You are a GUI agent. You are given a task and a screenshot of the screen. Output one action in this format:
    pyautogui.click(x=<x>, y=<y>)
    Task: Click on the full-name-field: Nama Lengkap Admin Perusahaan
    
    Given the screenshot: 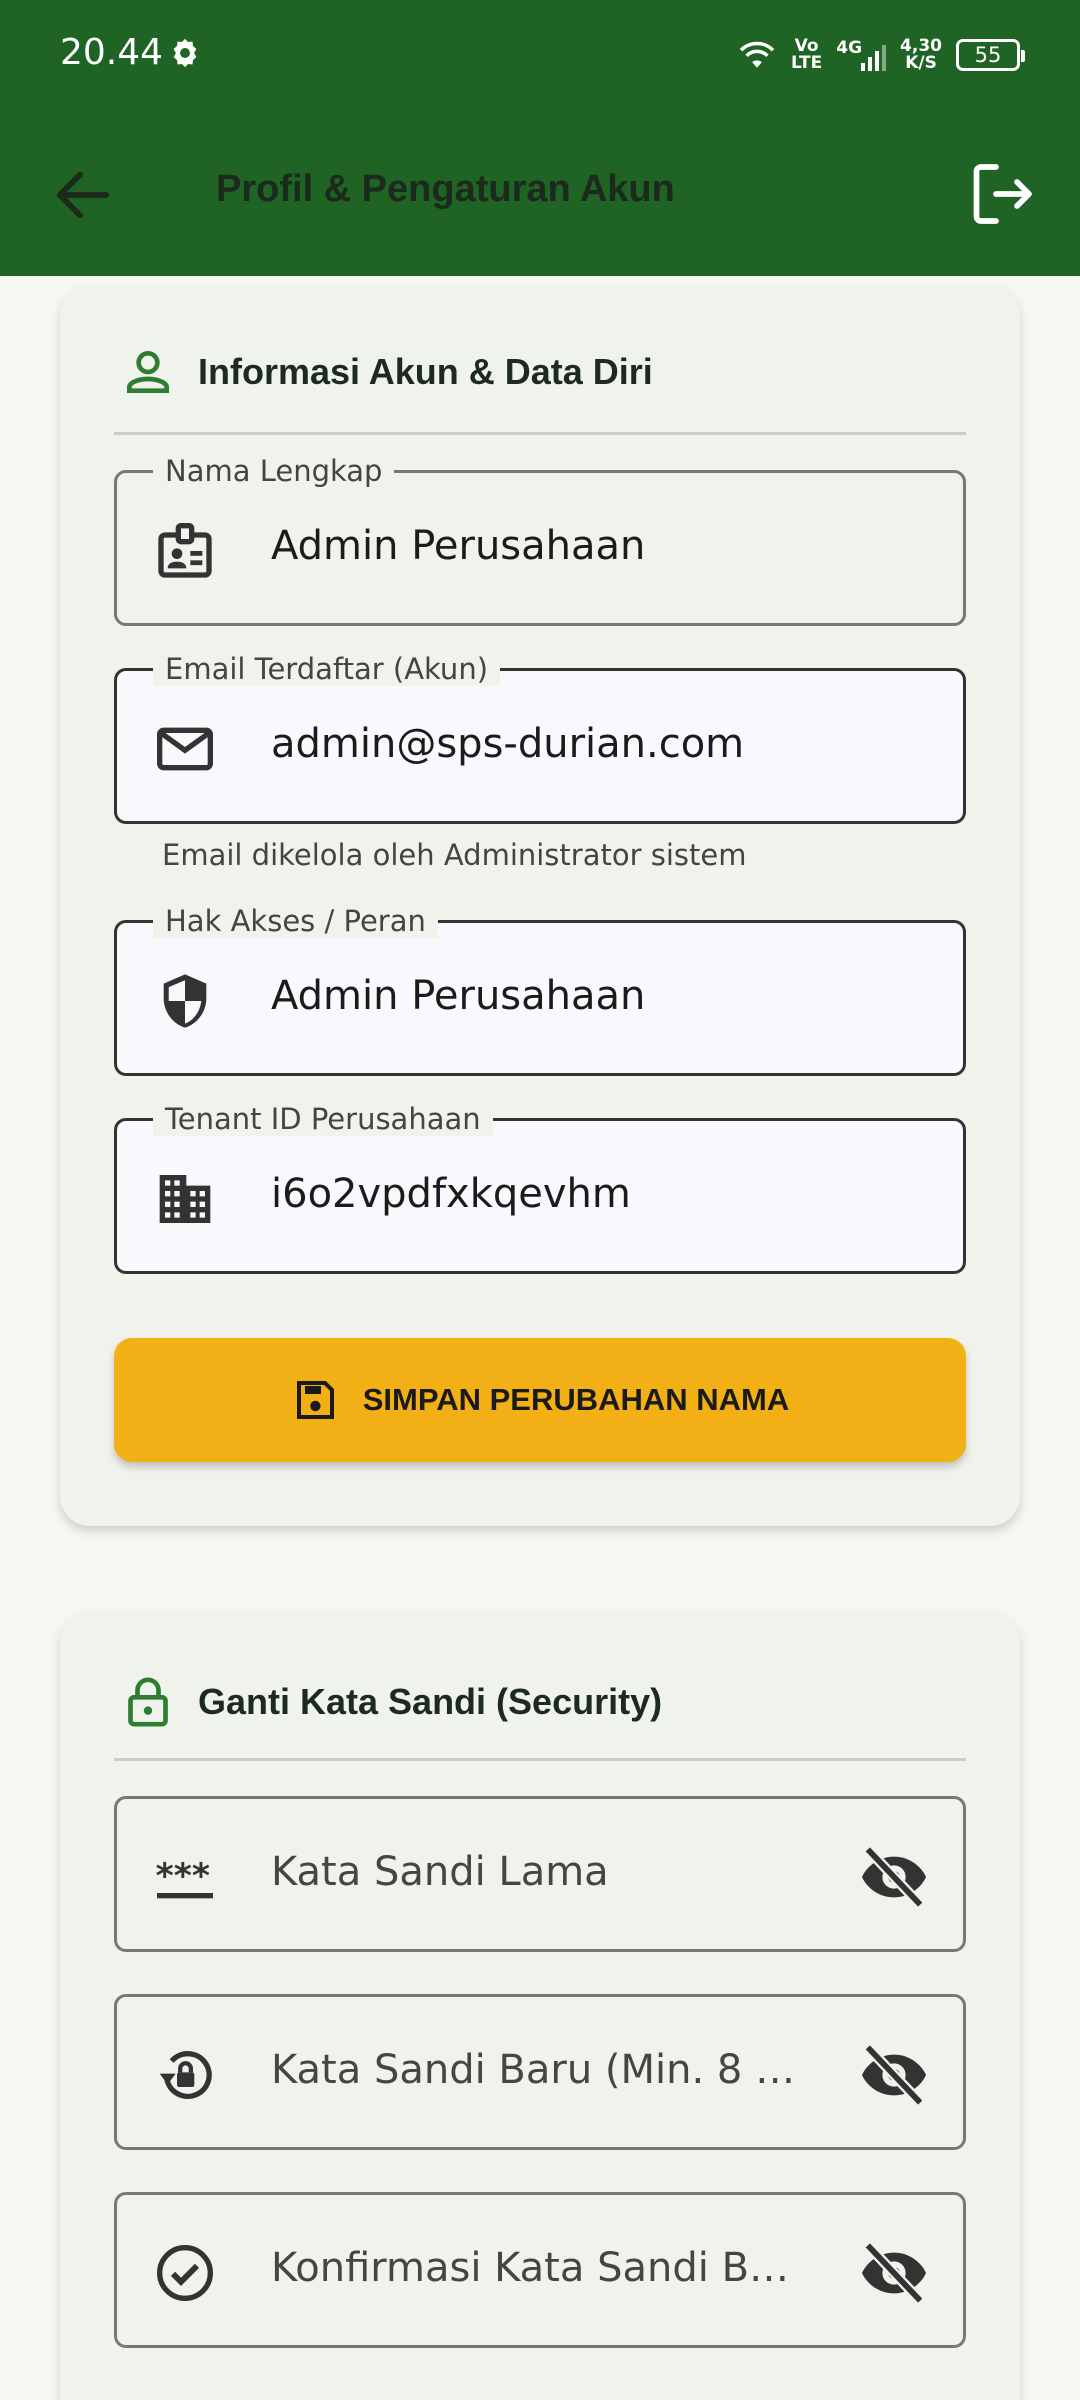 What is the action you would take?
    pyautogui.click(x=540, y=540)
    